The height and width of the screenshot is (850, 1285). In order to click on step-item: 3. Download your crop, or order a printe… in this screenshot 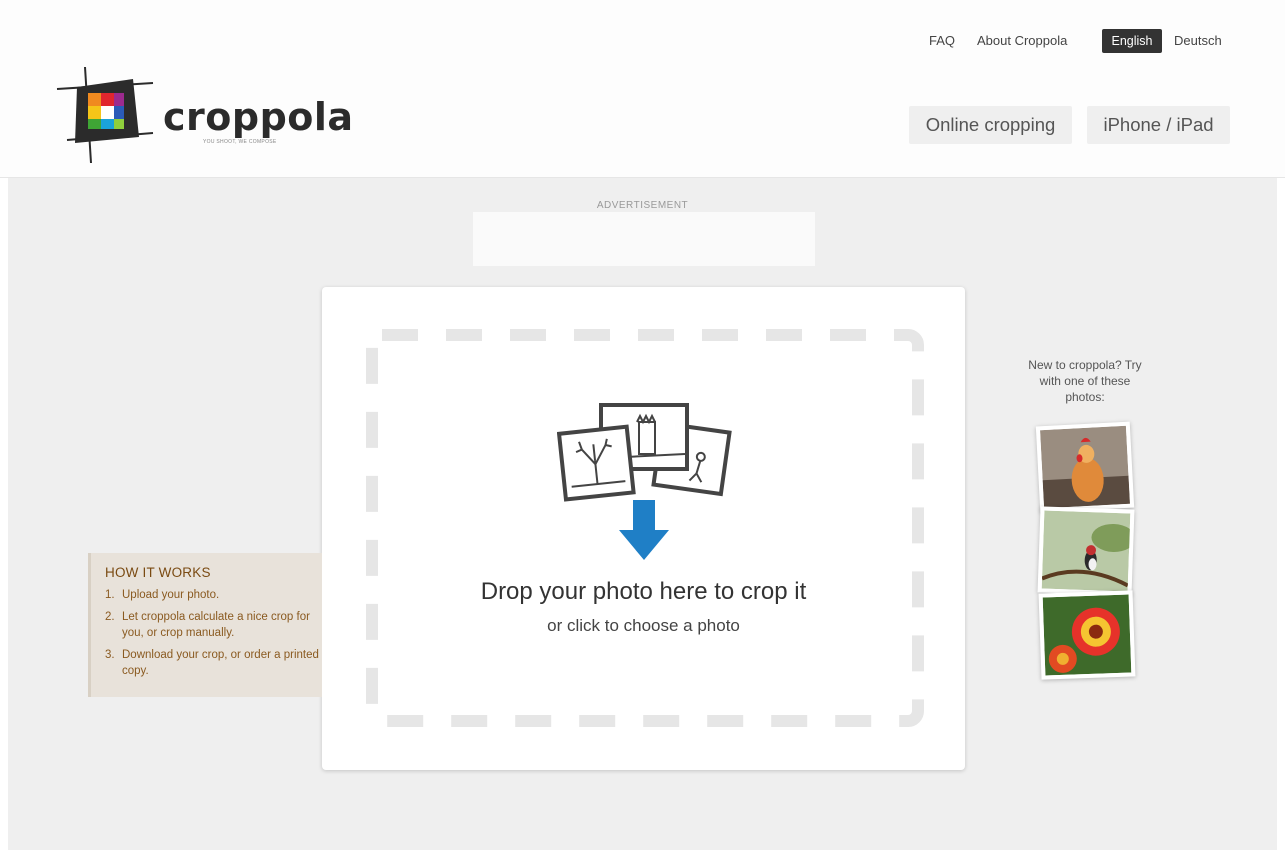, I will do `click(212, 663)`.